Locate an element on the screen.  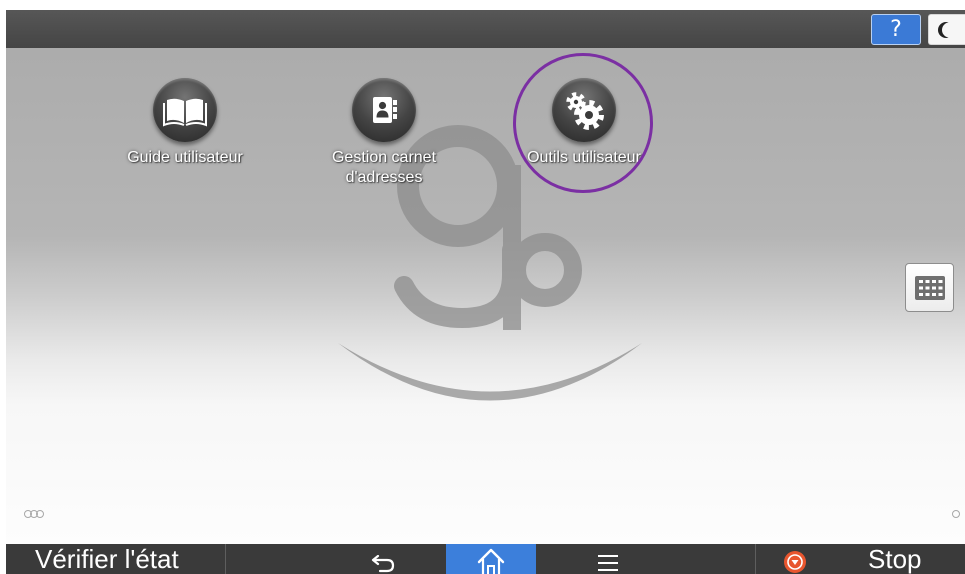
address-book-icon is located at coordinates (385, 110).